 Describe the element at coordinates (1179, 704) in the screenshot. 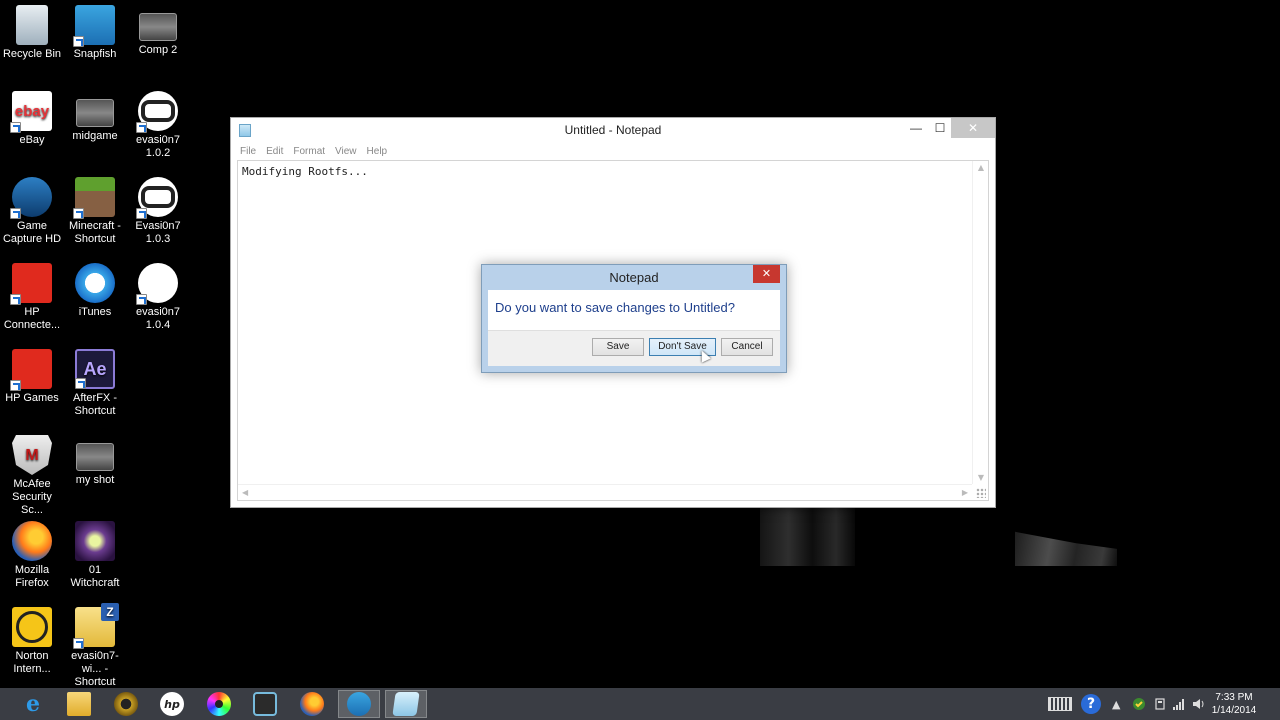

I see `wifi-signal-icon` at that location.